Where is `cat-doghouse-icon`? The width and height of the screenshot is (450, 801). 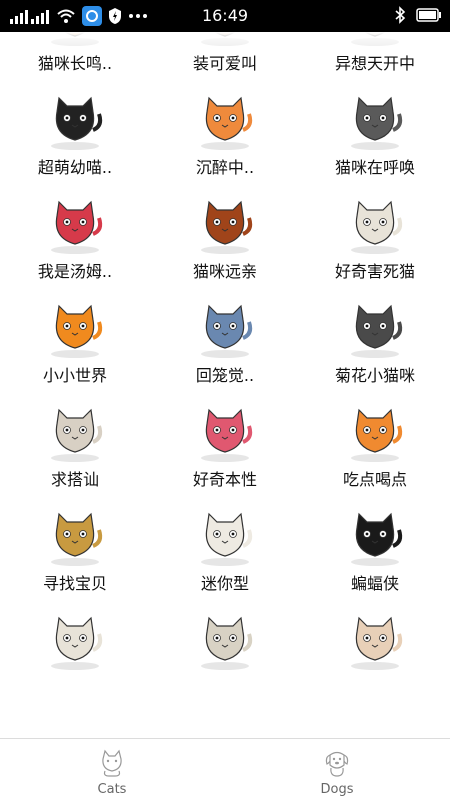
cat-doghouse-icon is located at coordinates (75, 537).